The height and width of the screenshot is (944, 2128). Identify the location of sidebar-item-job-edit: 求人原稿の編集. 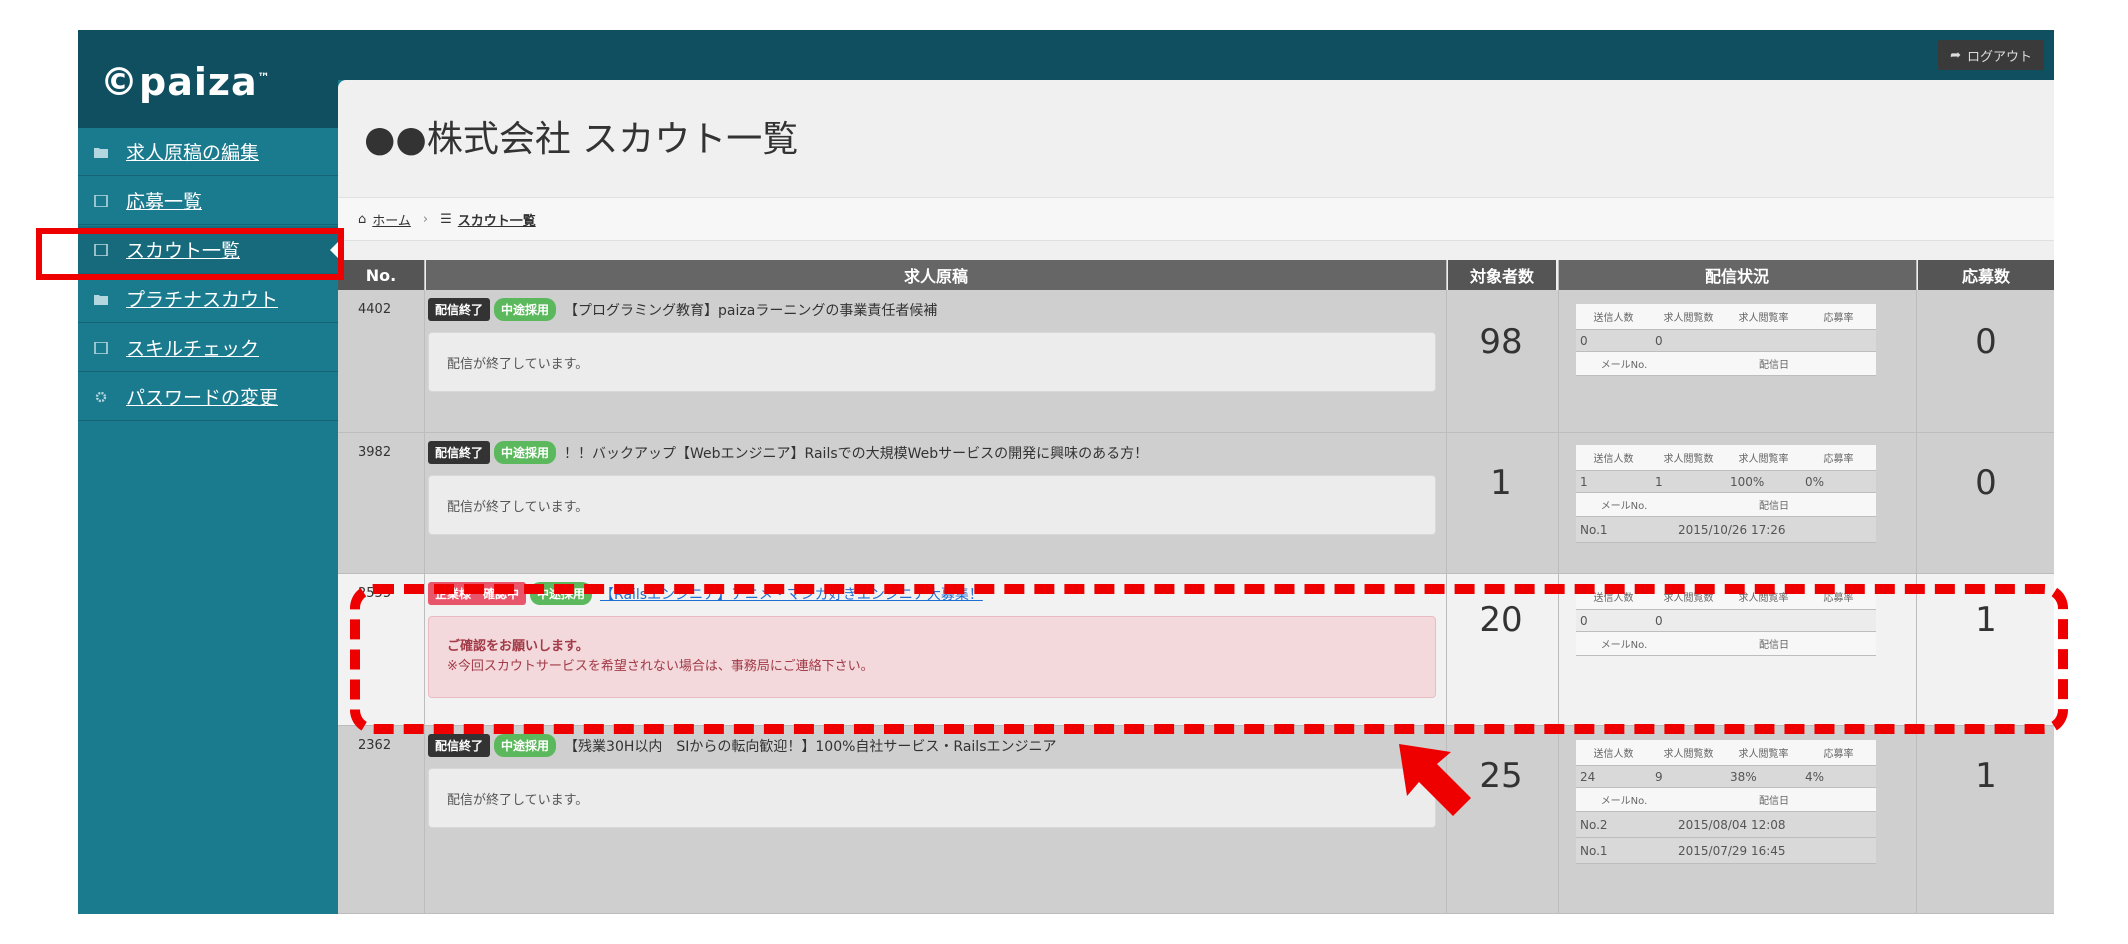
(208, 152).